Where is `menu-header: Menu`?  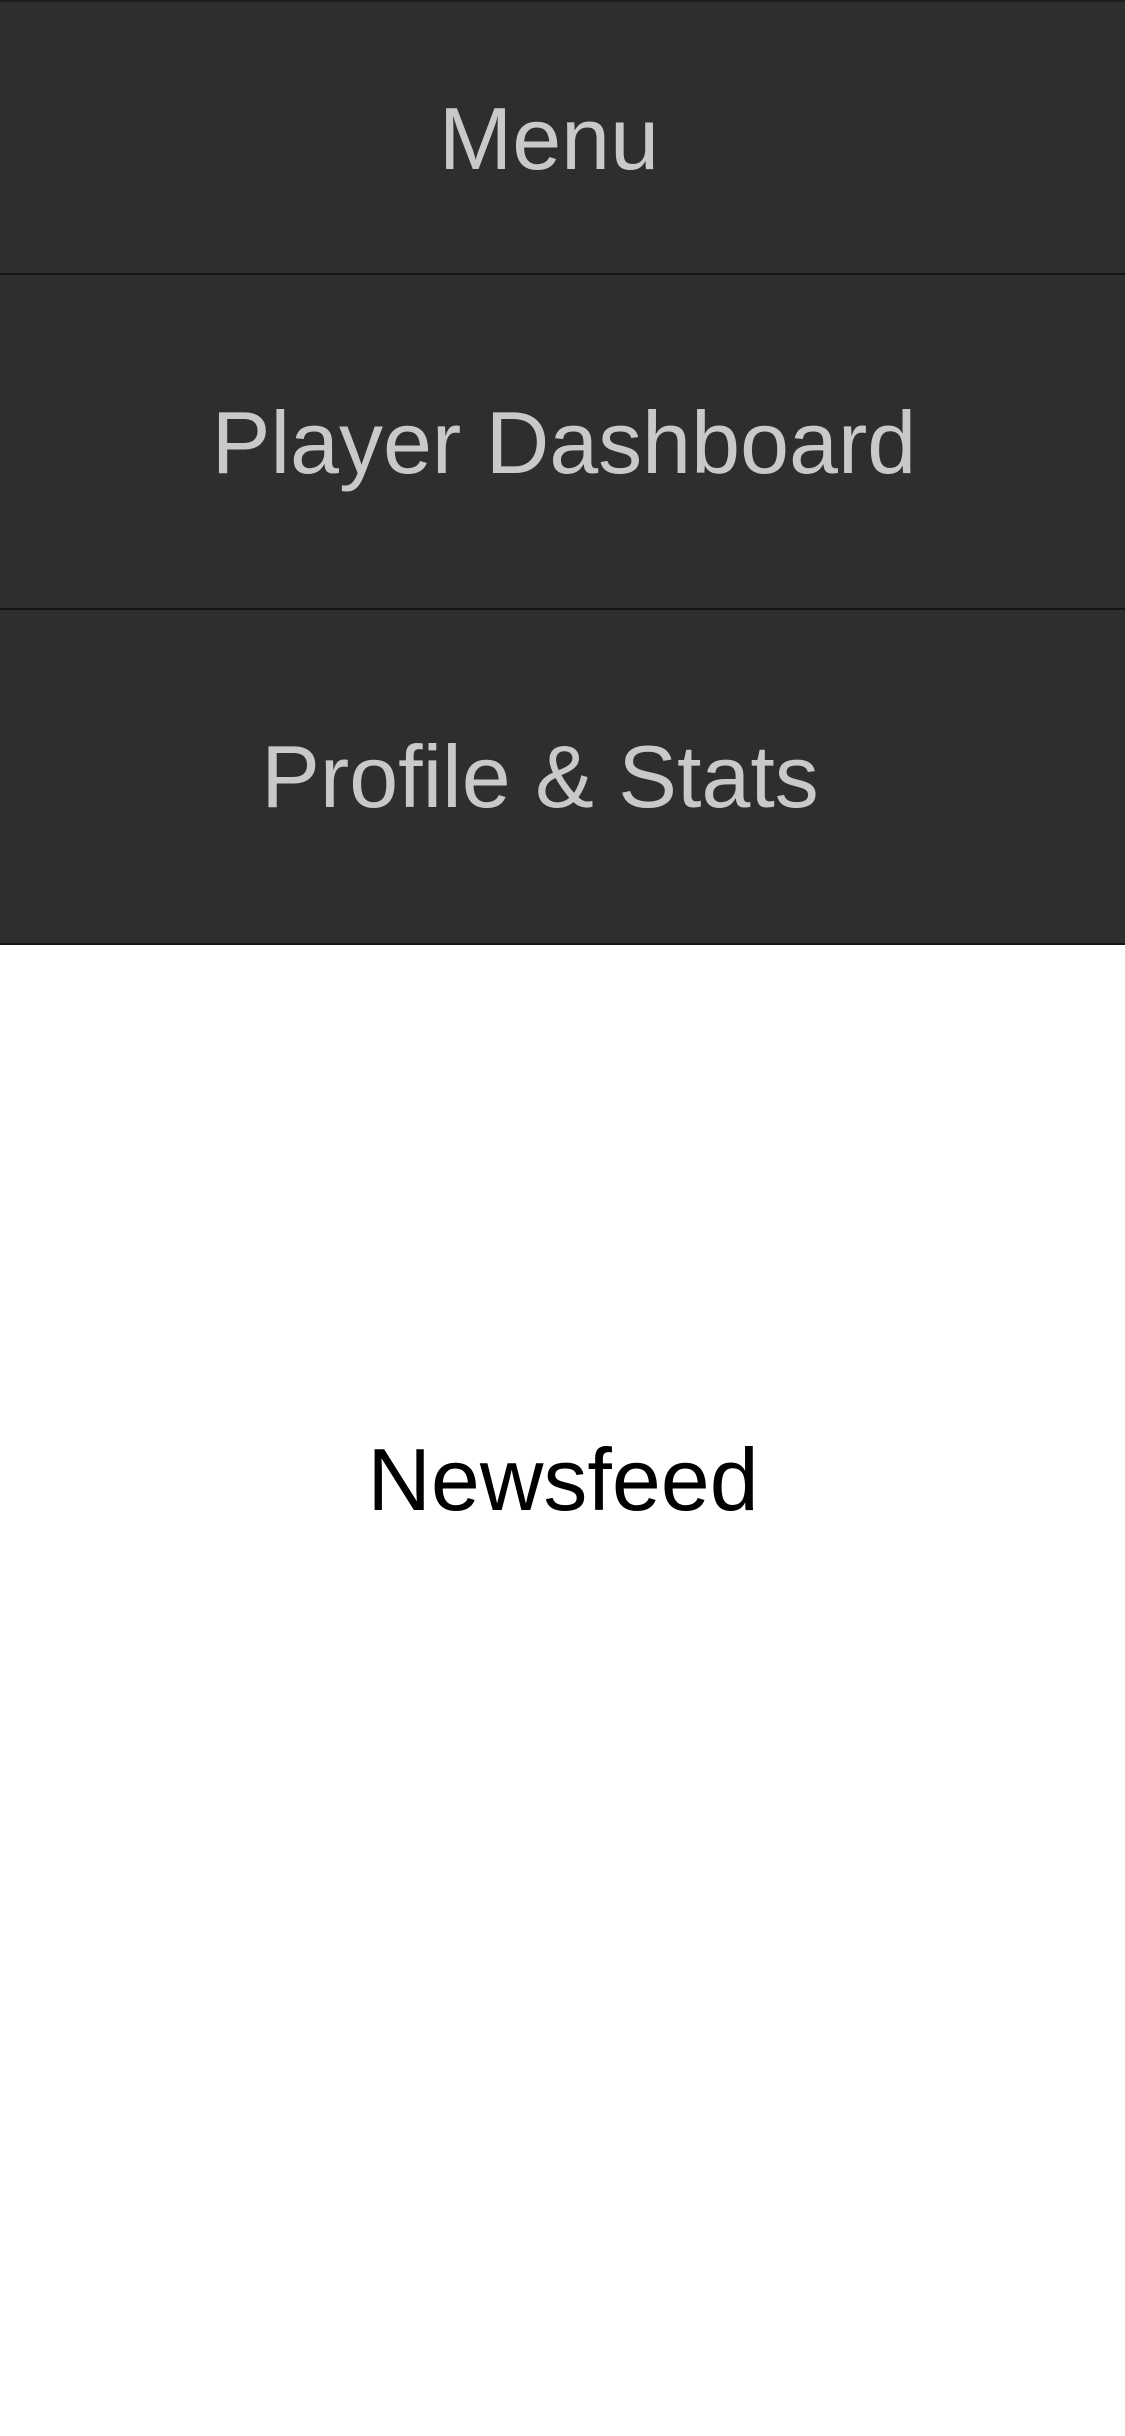 menu-header: Menu is located at coordinates (562, 137).